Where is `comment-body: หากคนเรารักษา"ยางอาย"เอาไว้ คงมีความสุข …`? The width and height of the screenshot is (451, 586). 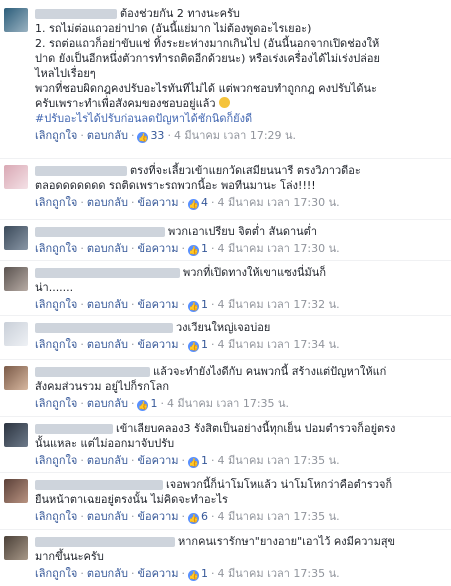
comment-body: หากคนเรารักษา"ยางอาย"เอาไว้ คงมีความสุข … is located at coordinates (240, 557).